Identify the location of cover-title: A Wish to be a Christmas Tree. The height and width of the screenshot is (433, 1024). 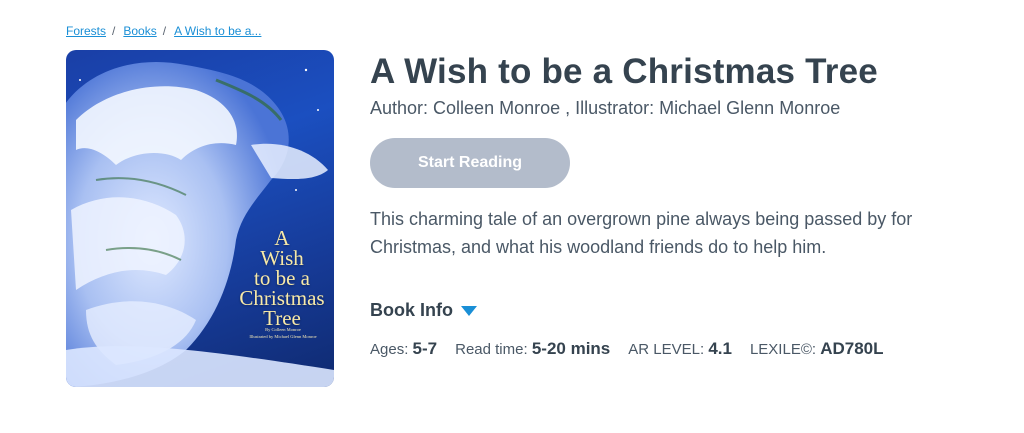
(282, 278).